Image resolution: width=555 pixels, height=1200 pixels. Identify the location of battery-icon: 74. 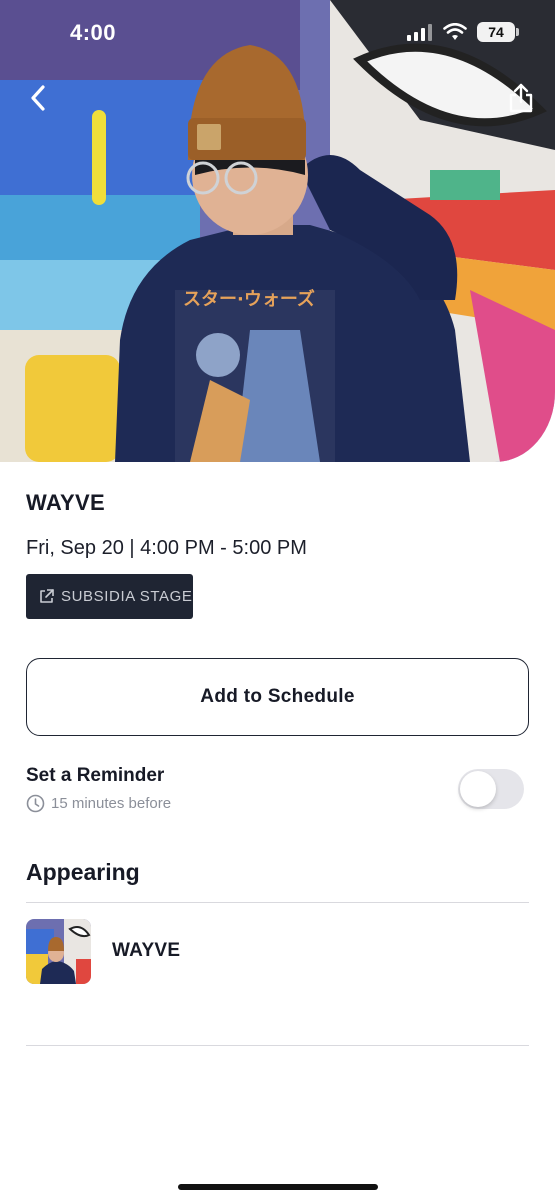
(498, 32).